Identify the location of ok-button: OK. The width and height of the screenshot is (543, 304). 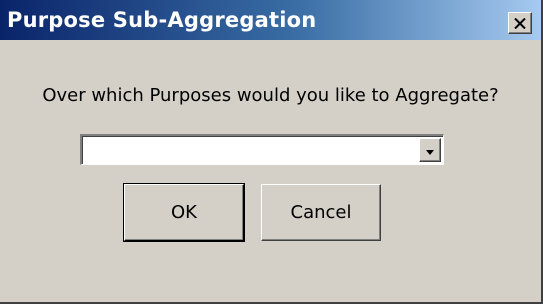
(184, 212).